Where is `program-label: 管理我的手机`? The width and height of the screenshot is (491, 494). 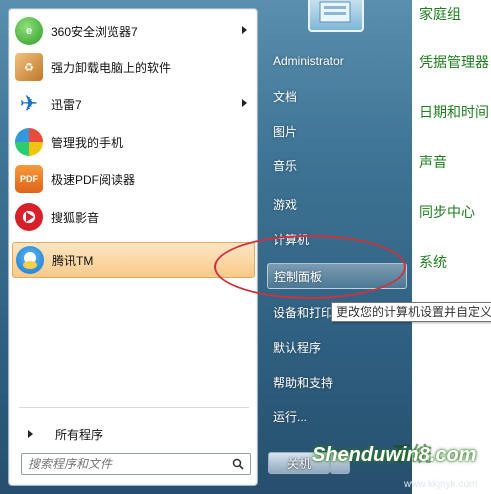 program-label: 管理我的手机 is located at coordinates (87, 142).